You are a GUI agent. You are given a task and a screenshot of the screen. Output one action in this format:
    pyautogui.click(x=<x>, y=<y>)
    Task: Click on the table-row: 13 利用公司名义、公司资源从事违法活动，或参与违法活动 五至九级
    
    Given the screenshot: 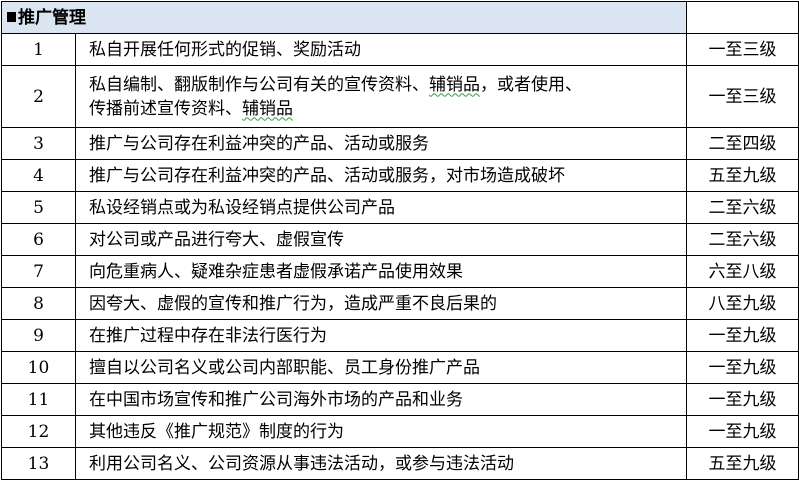 What is the action you would take?
    pyautogui.click(x=400, y=463)
    